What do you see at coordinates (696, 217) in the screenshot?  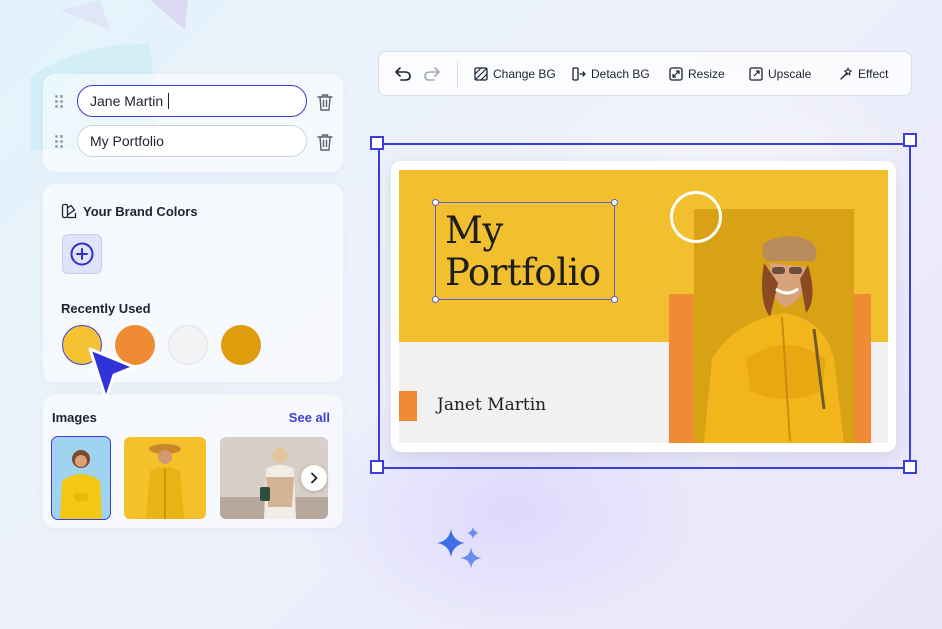 I see `decorative-ring` at bounding box center [696, 217].